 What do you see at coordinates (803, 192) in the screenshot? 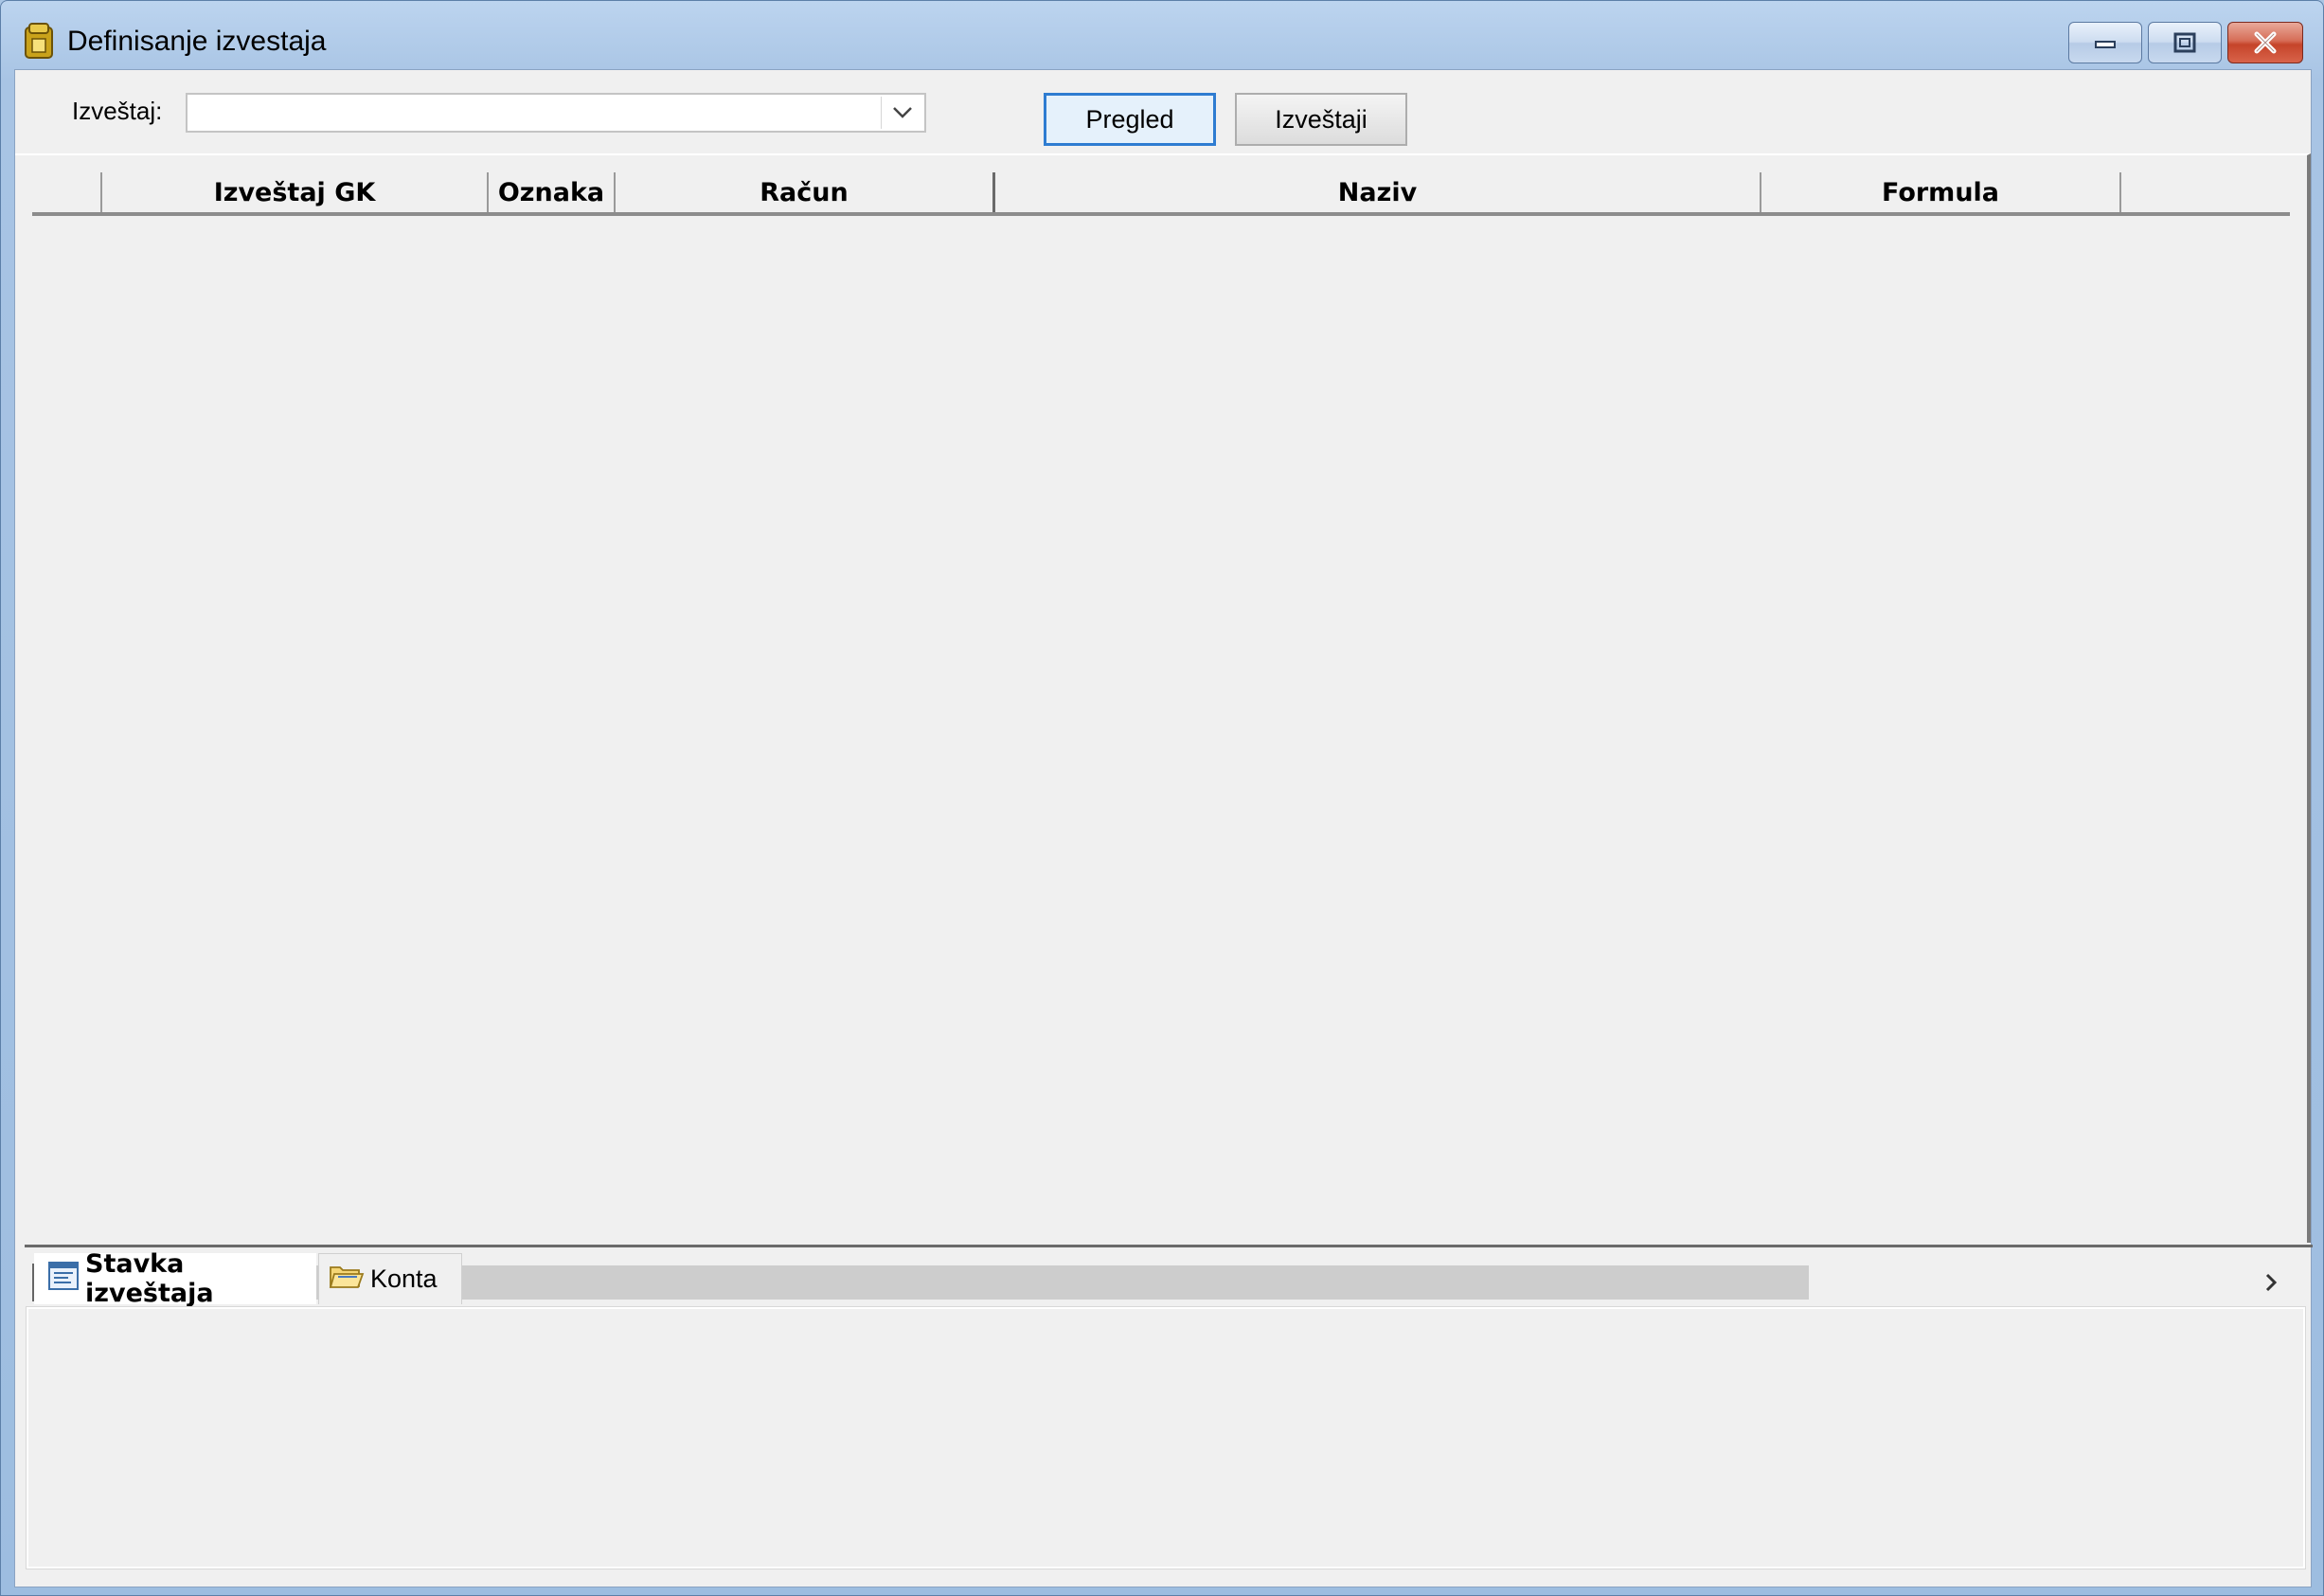
I see `column-header-racun: Račun` at bounding box center [803, 192].